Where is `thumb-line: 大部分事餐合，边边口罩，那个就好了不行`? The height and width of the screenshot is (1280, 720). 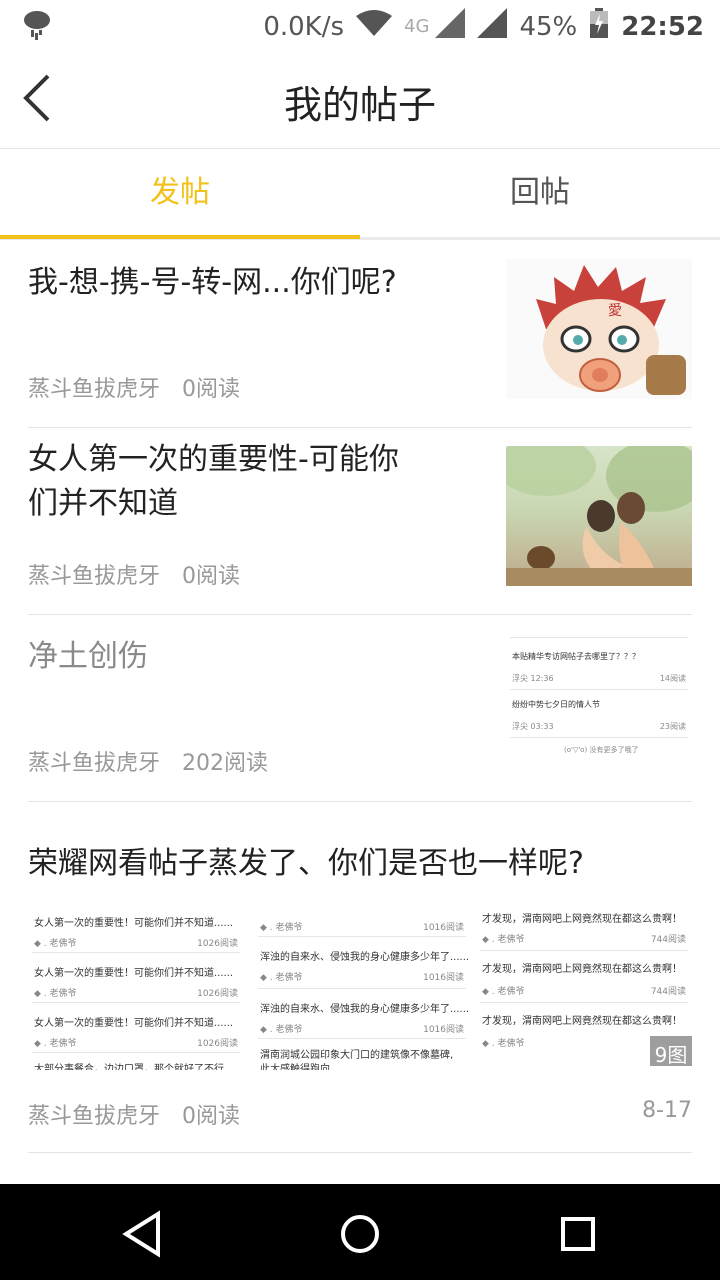 thumb-line: 大部分事餐合，边边口罩，那个就好了不行 is located at coordinates (129, 1067).